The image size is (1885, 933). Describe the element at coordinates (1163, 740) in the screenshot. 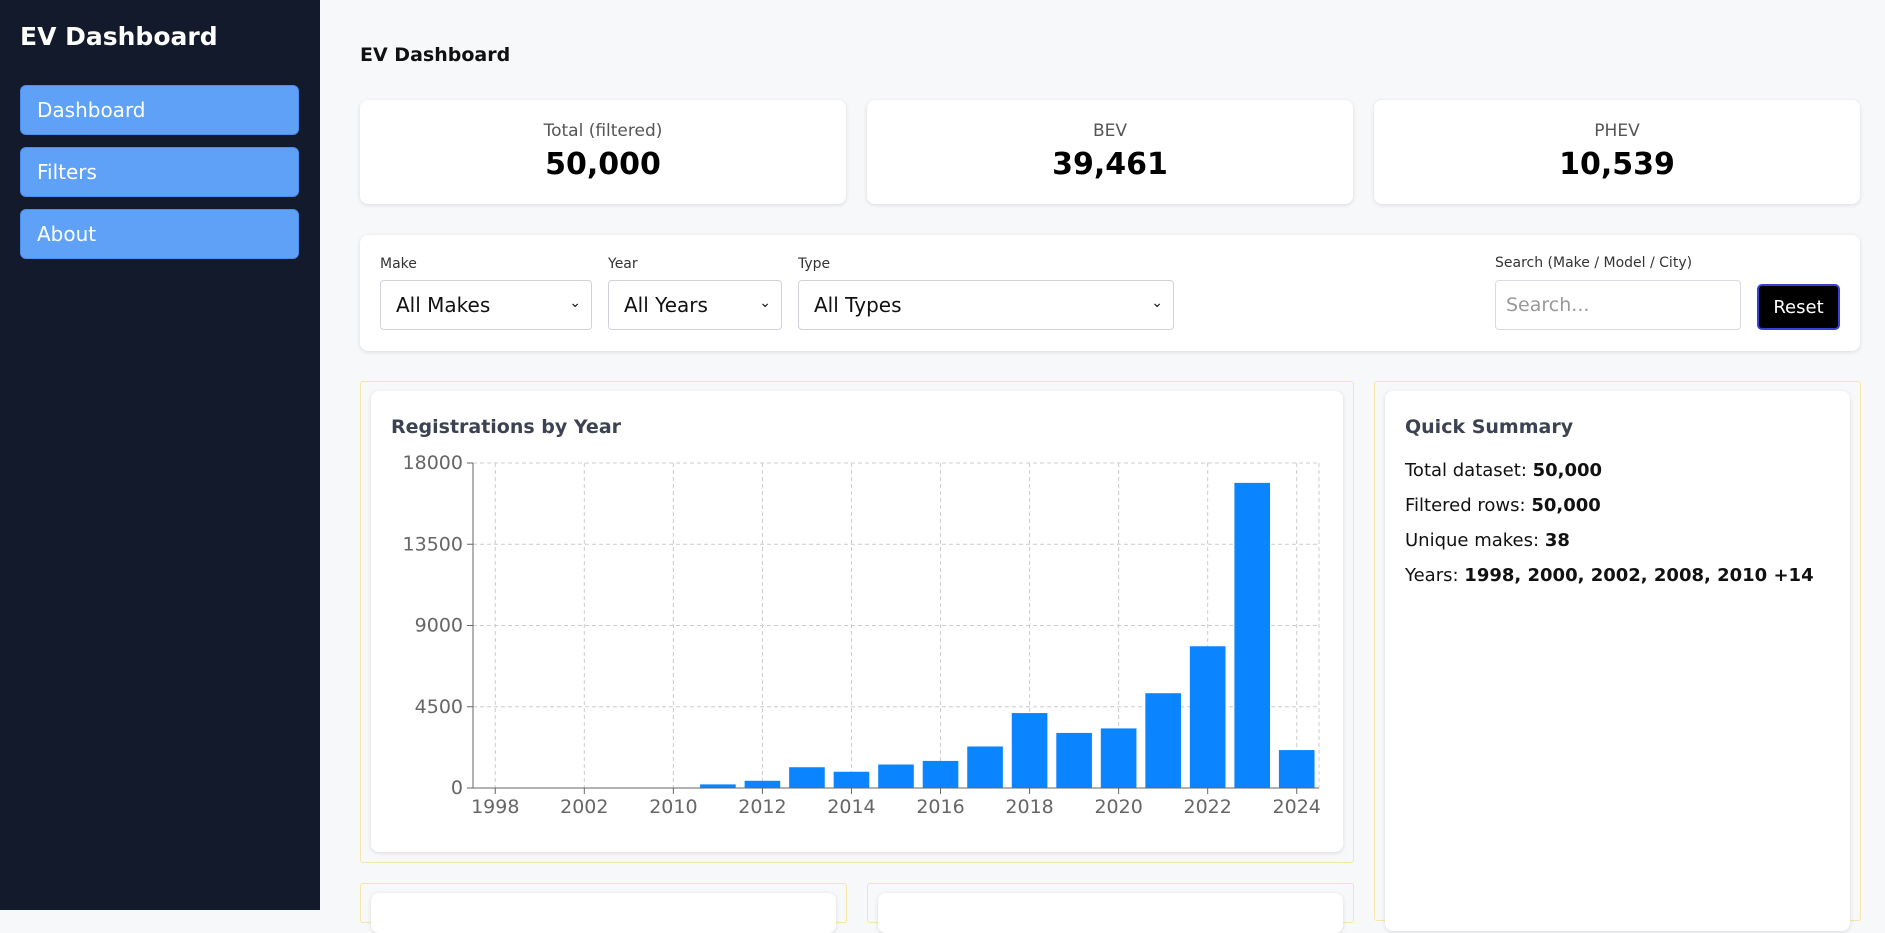

I see `bar-2021` at that location.